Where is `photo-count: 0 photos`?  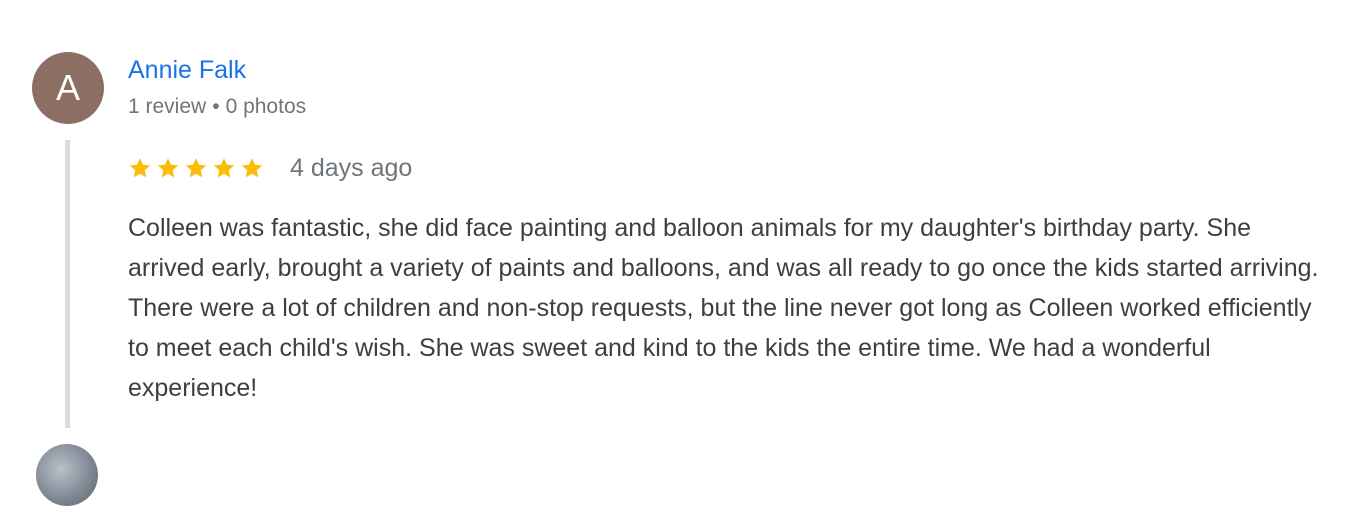
photo-count: 0 photos is located at coordinates (266, 106).